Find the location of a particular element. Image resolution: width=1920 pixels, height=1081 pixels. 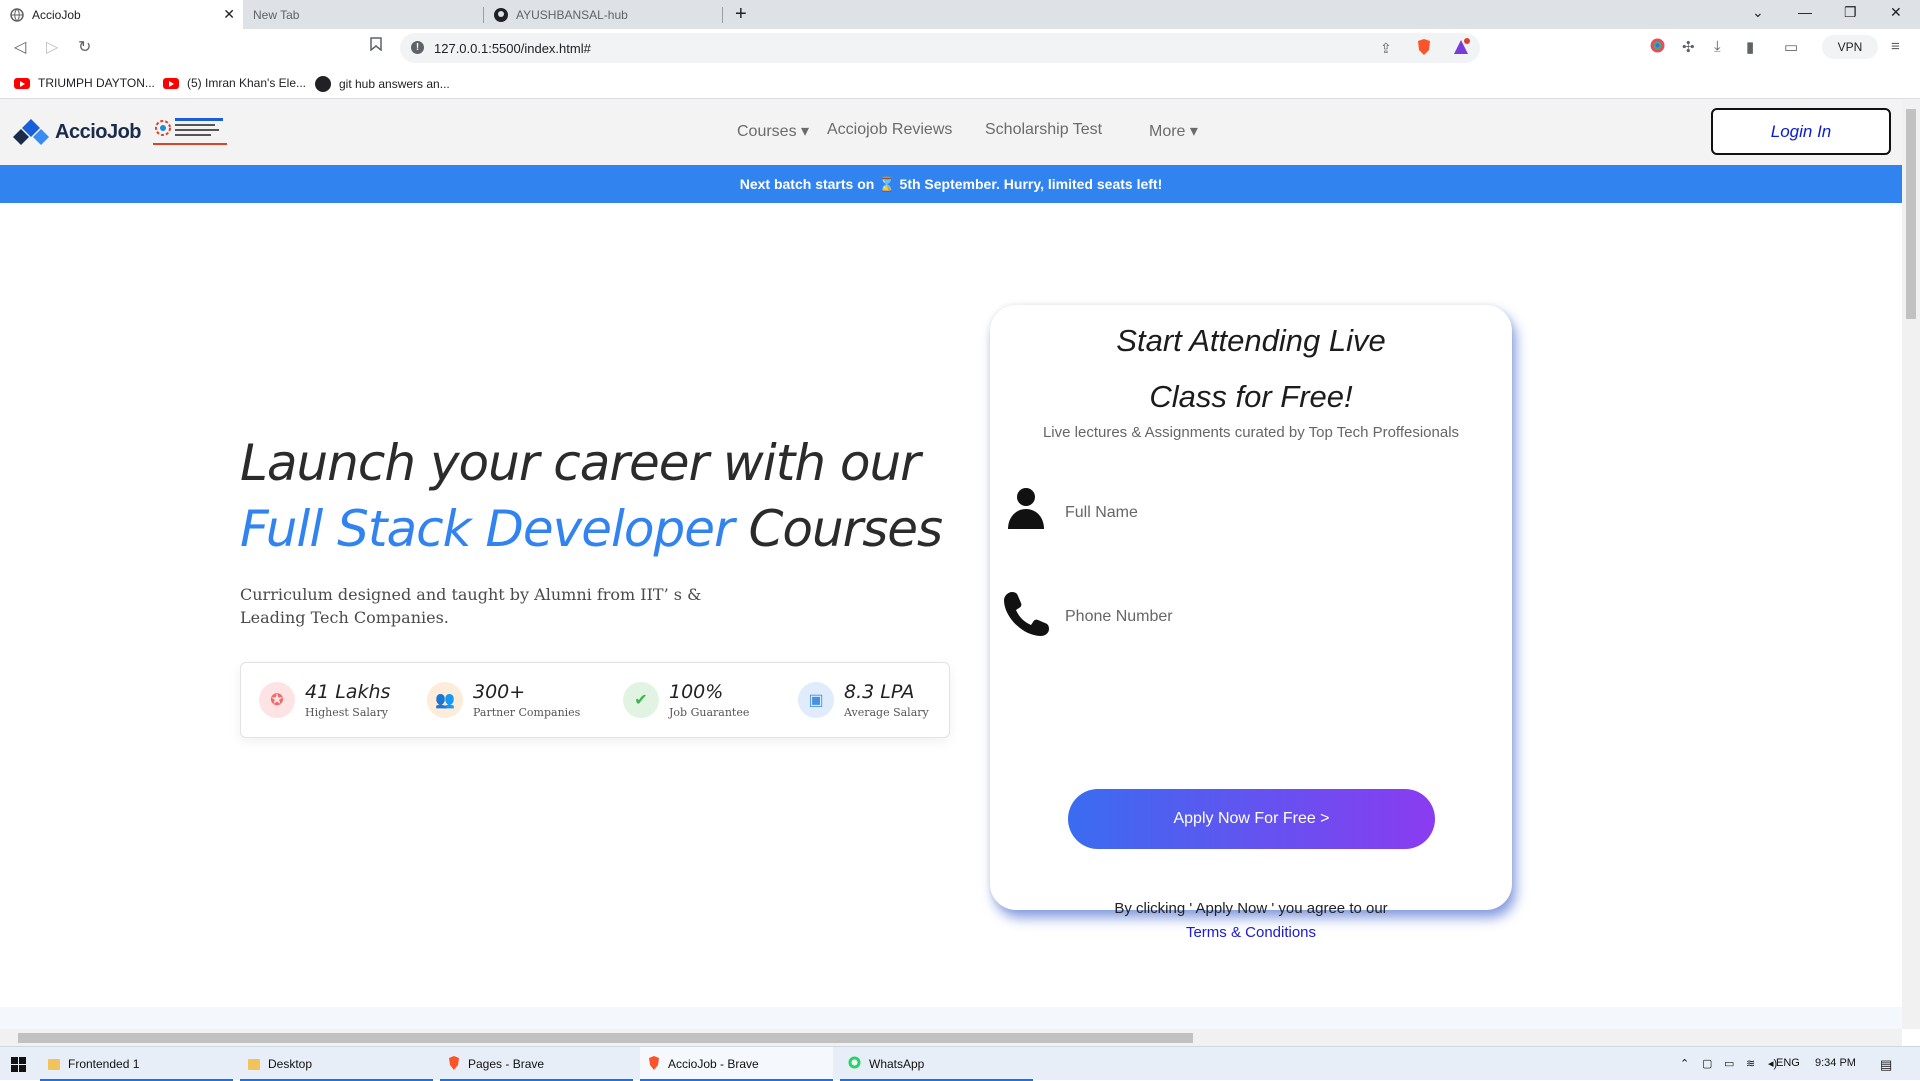

medal-icon: ✪ is located at coordinates (277, 700).